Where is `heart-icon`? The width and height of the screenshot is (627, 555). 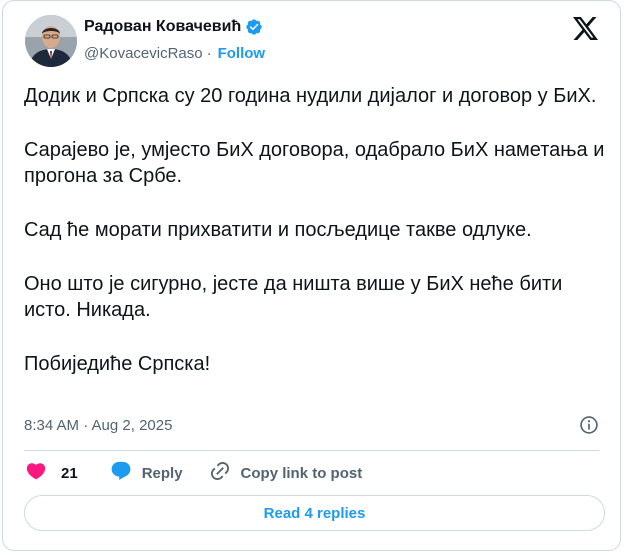
heart-icon is located at coordinates (36, 473).